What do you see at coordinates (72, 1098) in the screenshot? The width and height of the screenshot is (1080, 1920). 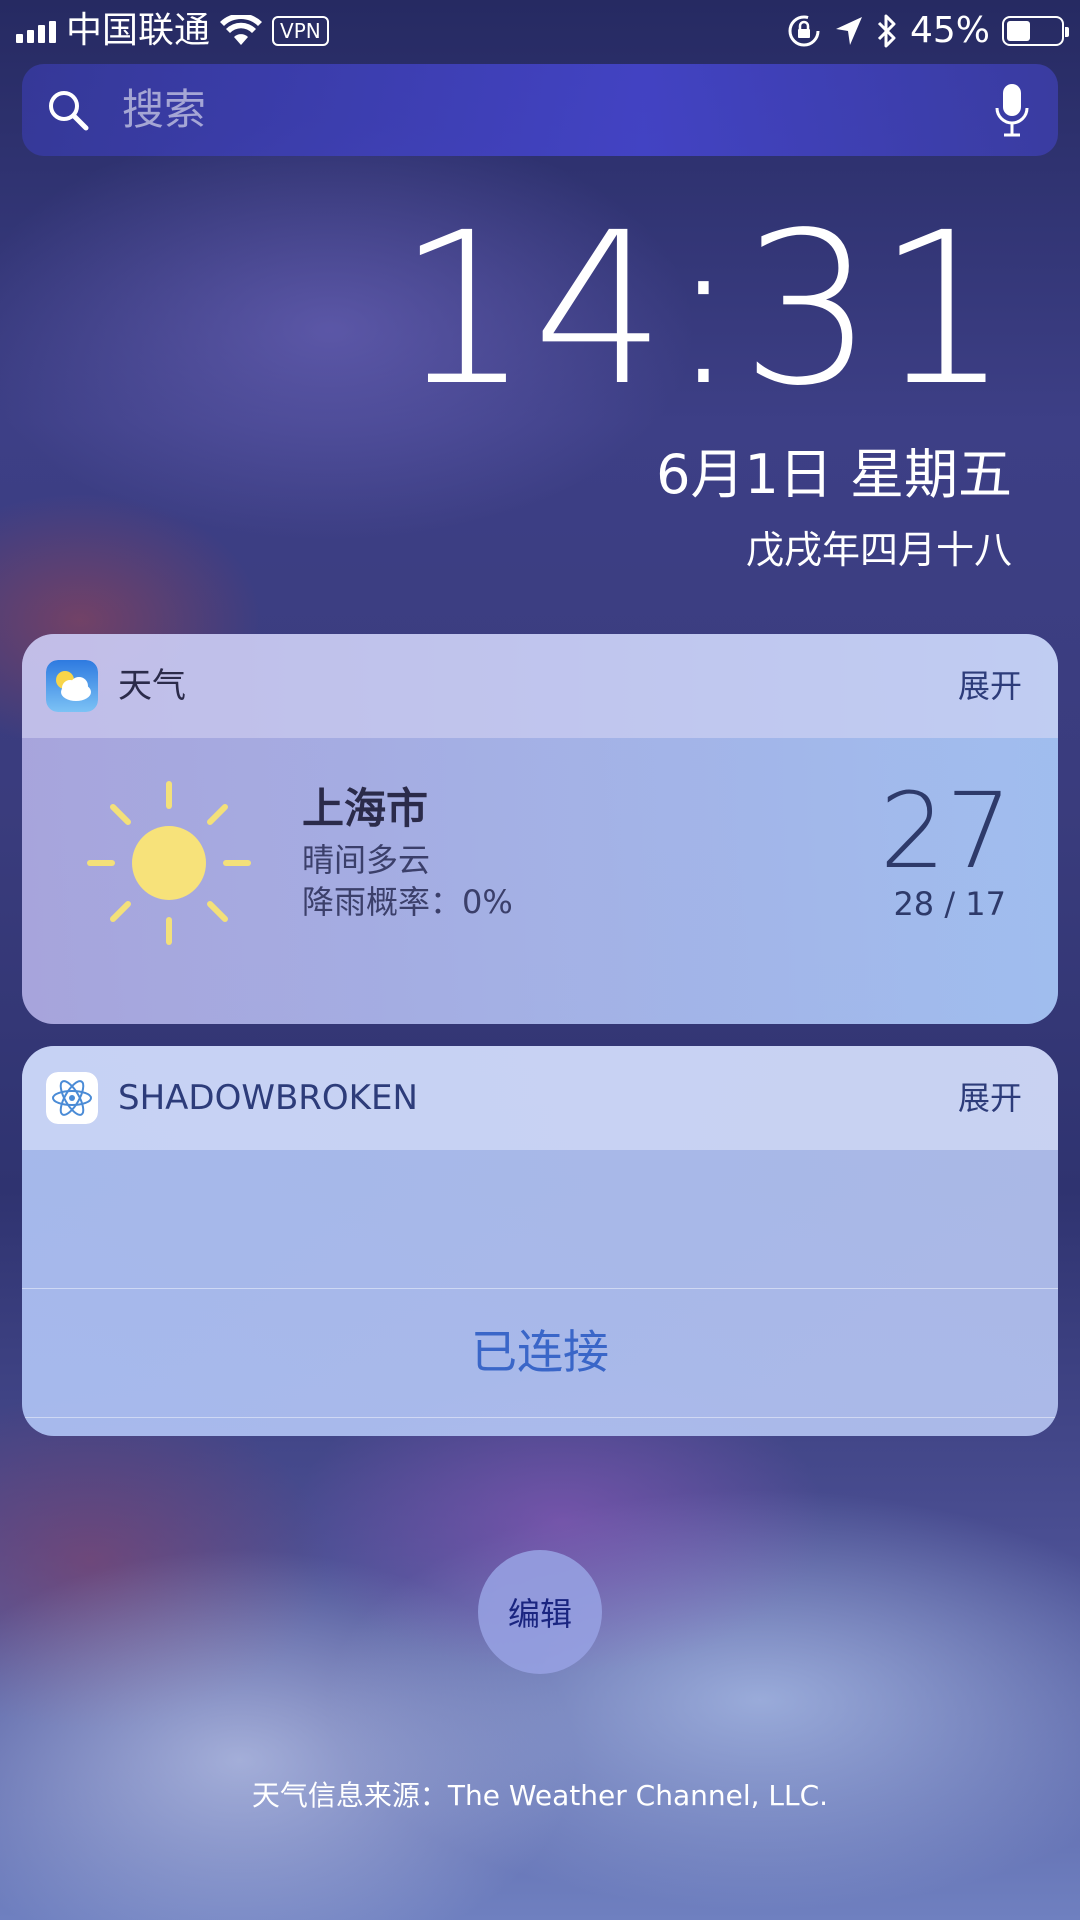 I see `atom-app-icon` at bounding box center [72, 1098].